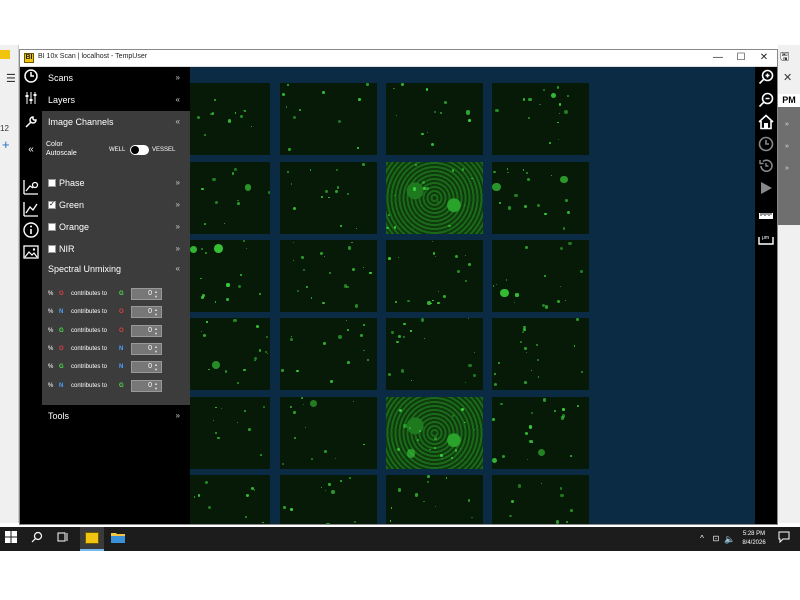  What do you see at coordinates (63, 539) in the screenshot?
I see `task-view-icon` at bounding box center [63, 539].